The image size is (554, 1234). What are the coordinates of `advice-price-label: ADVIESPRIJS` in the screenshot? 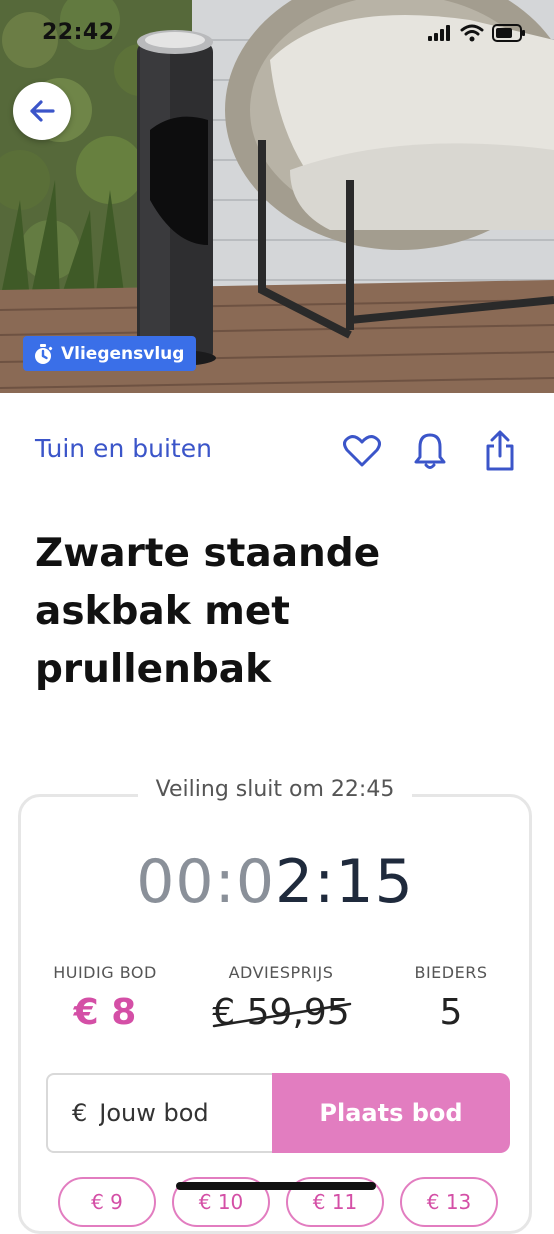 It's located at (281, 972).